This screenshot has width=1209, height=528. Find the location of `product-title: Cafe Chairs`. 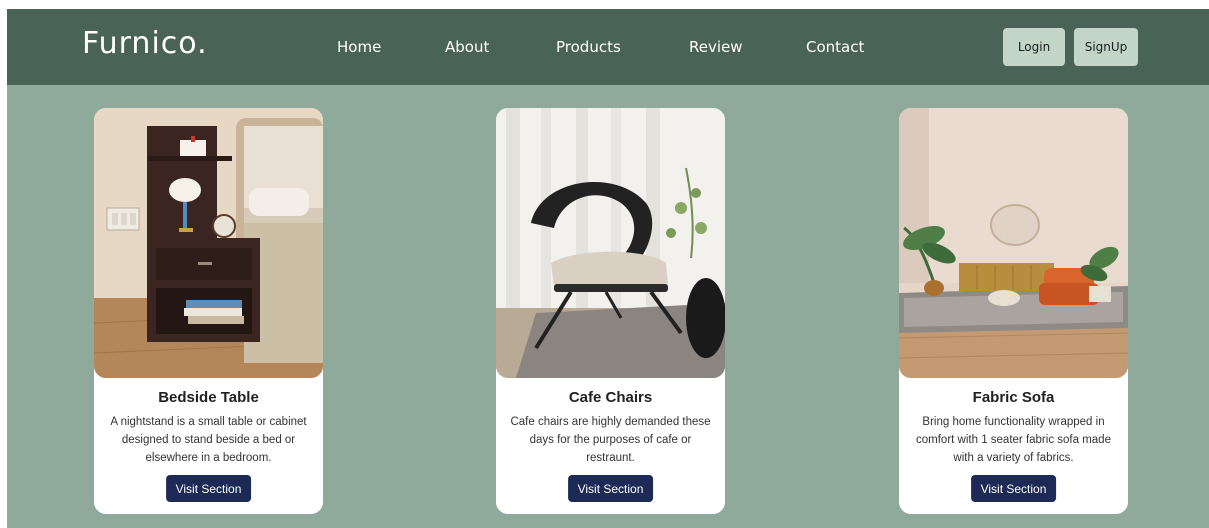

product-title: Cafe Chairs is located at coordinates (610, 397).